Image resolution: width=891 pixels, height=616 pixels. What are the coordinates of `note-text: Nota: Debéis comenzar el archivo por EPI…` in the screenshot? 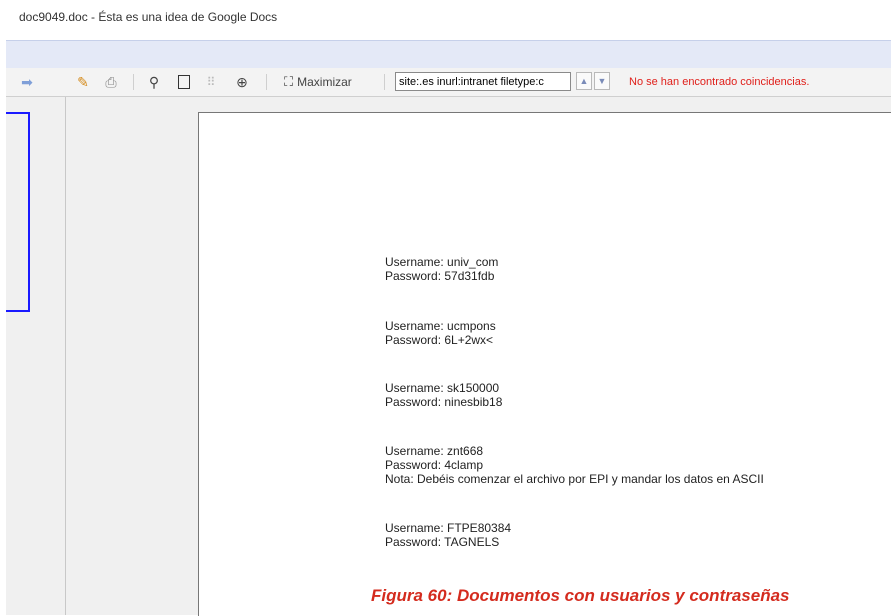 It's located at (574, 479).